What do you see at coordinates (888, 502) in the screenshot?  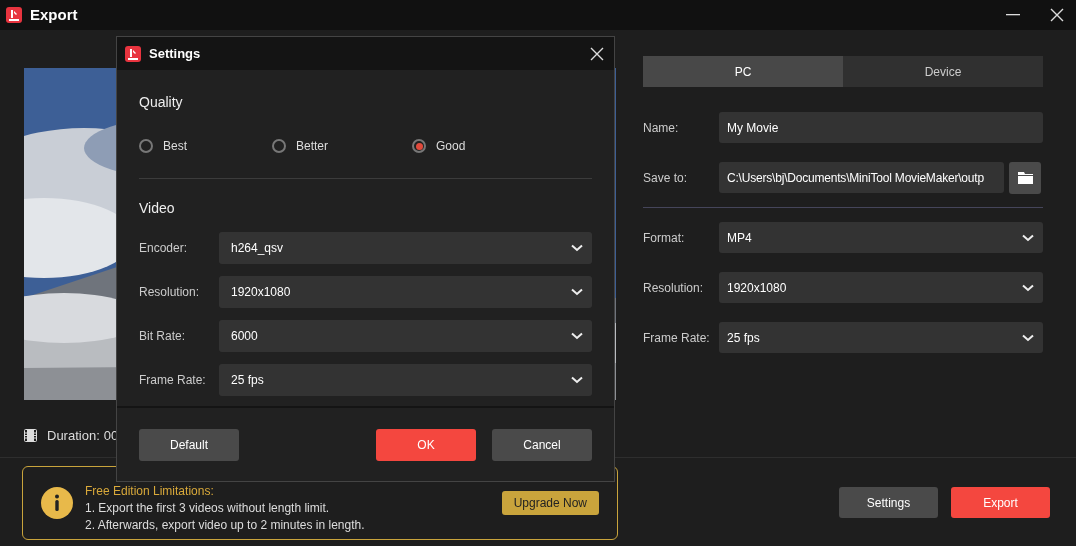 I see `settings-button: Settings` at bounding box center [888, 502].